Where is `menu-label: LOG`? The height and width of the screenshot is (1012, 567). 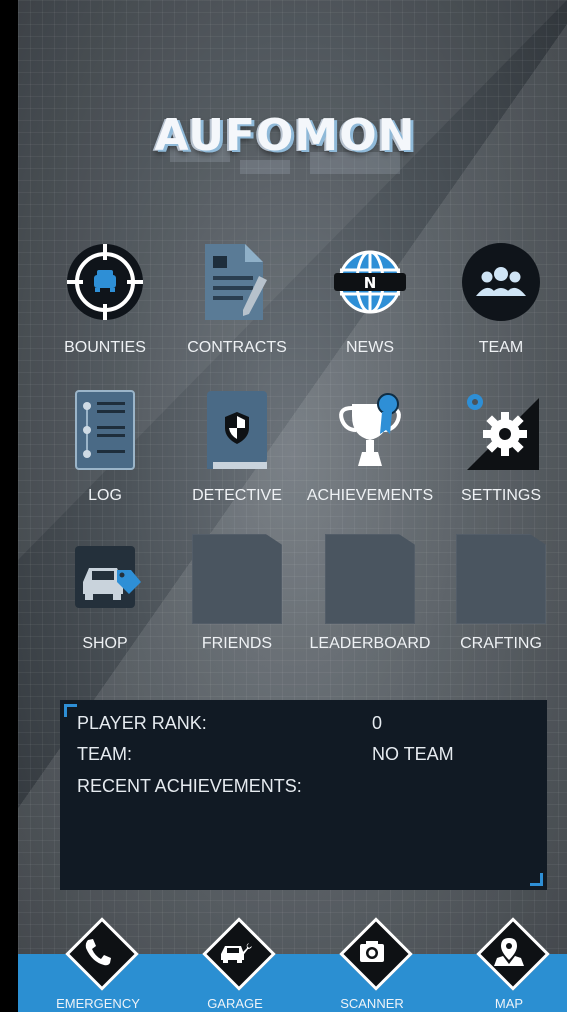 menu-label: LOG is located at coordinates (105, 495).